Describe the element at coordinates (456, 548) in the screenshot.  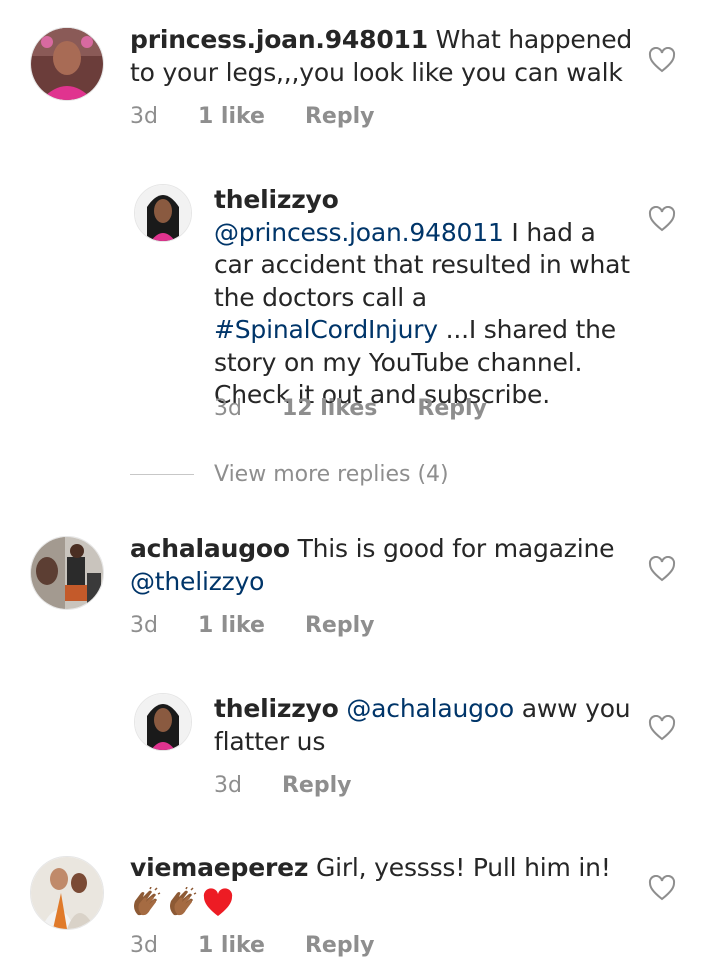
I see `comment-text: This is good for magazine` at that location.